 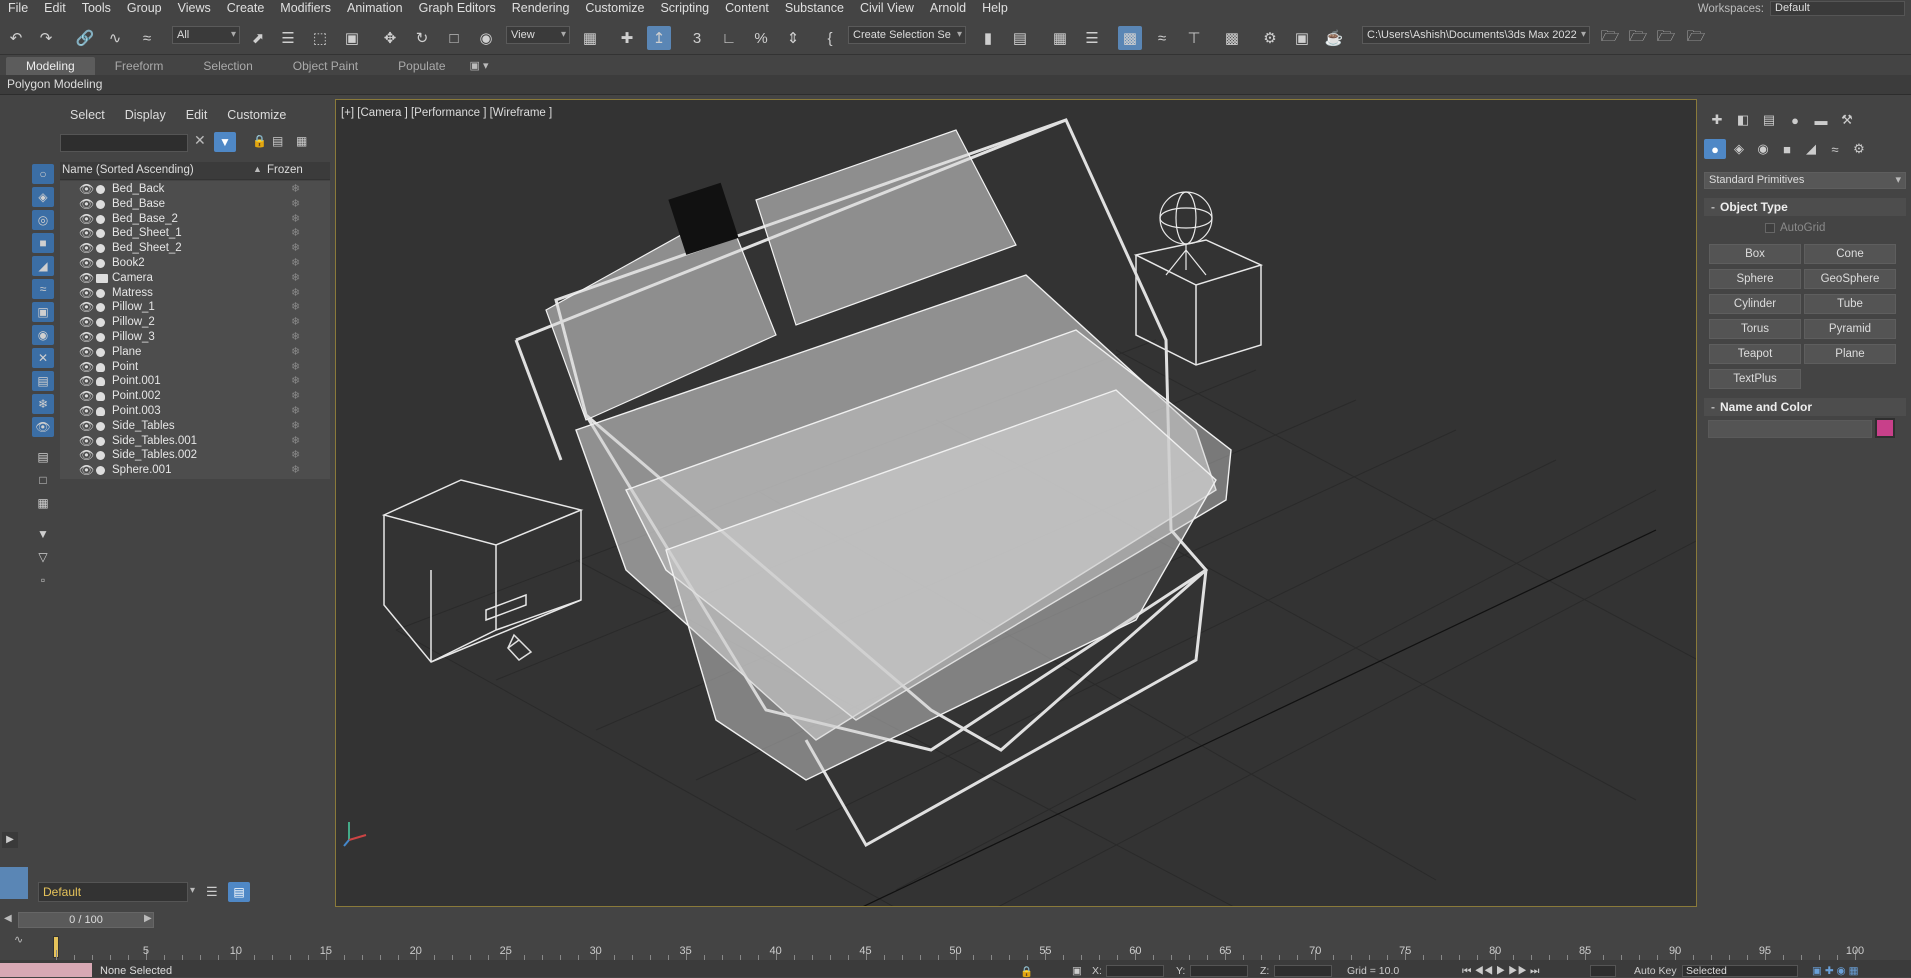 I want to click on layer-toolbar-icon: ▫, so click(x=43, y=580).